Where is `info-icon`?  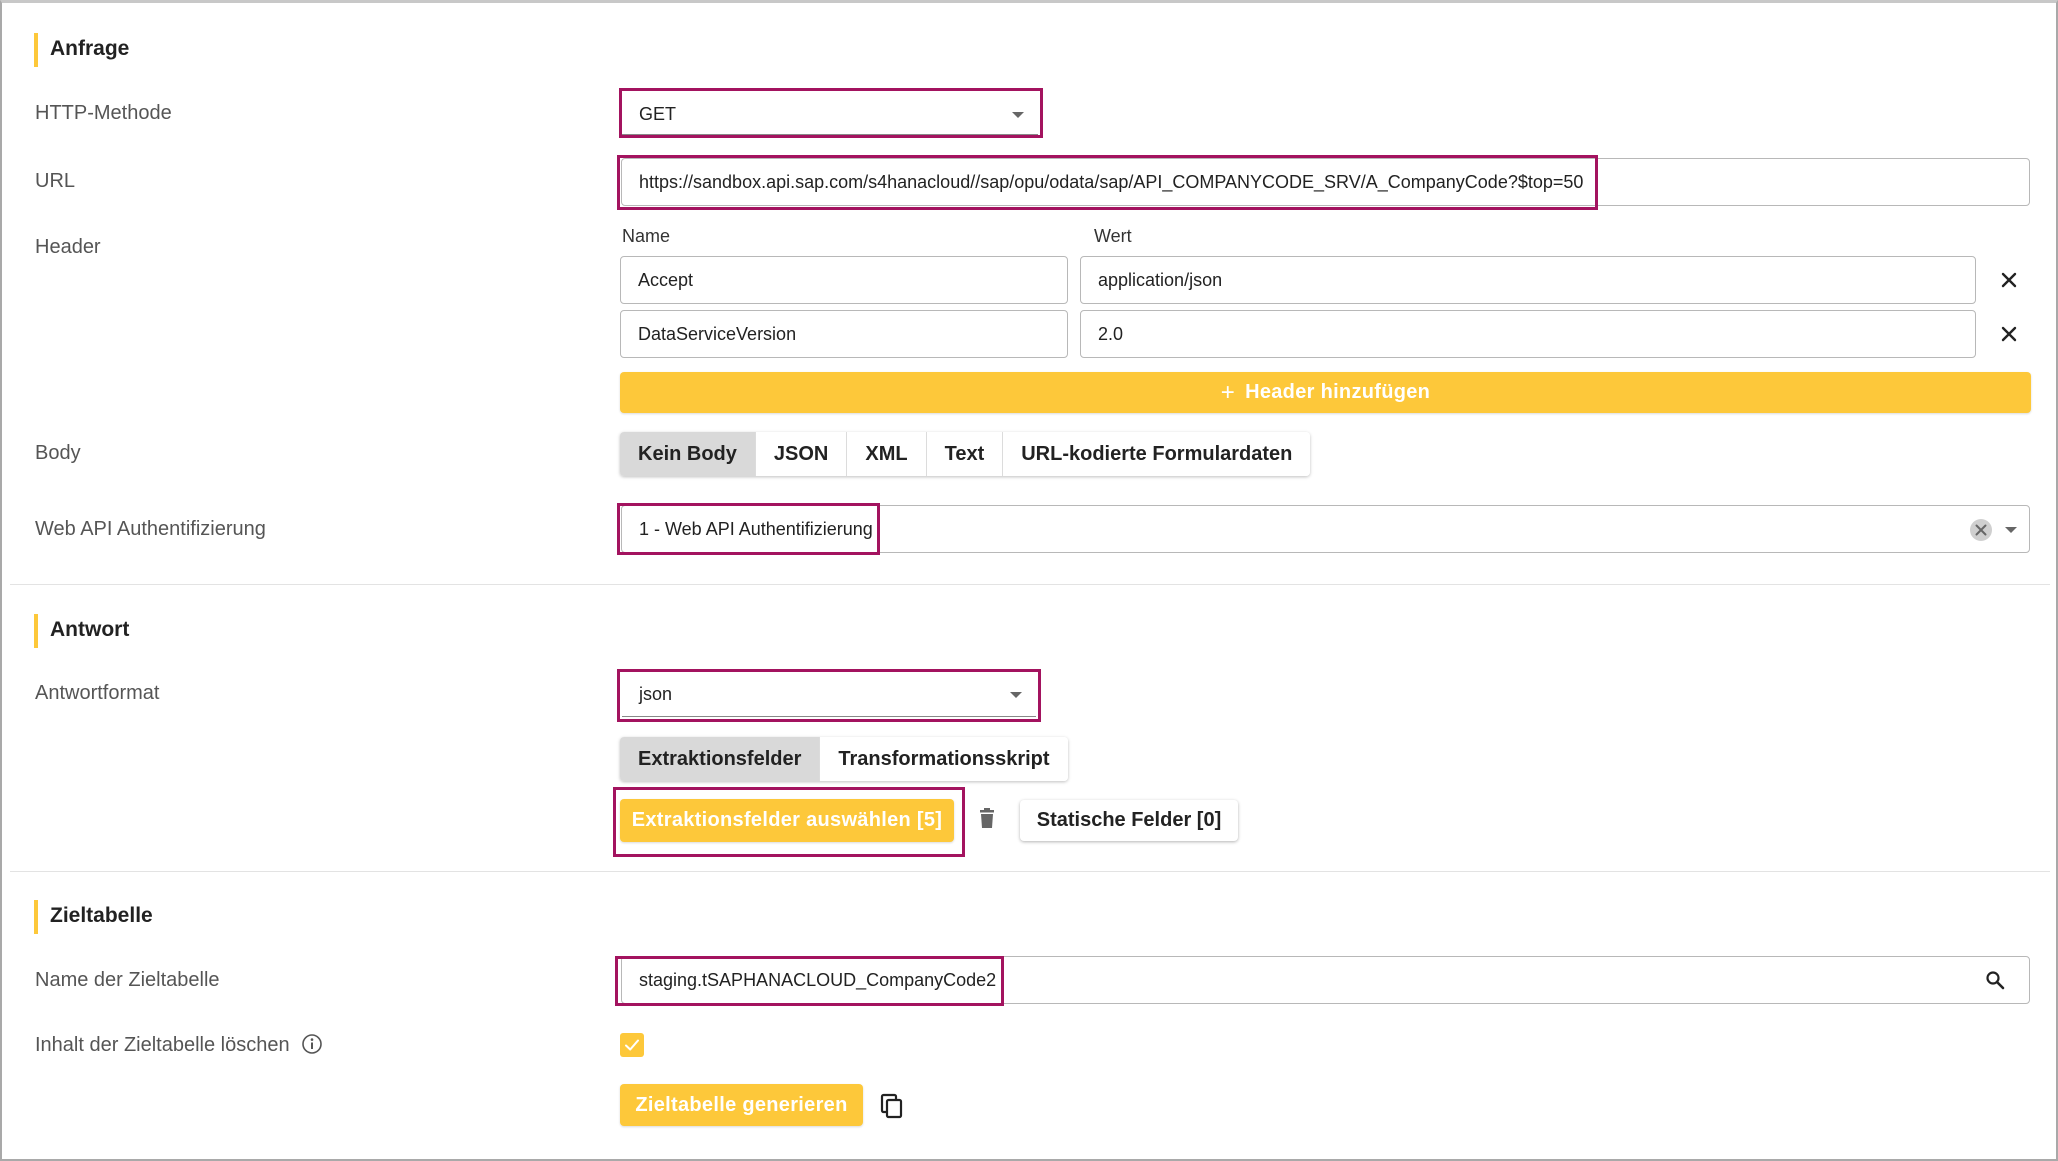
info-icon is located at coordinates (312, 1044).